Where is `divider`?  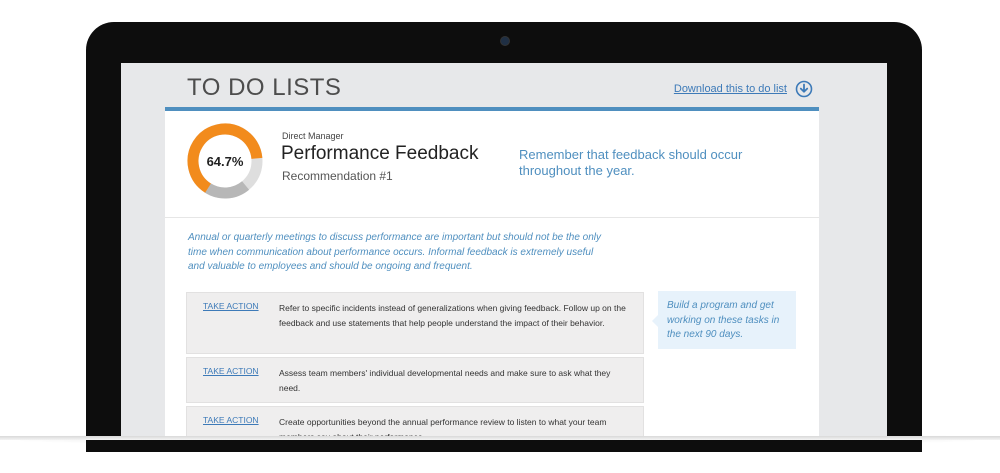 divider is located at coordinates (492, 217).